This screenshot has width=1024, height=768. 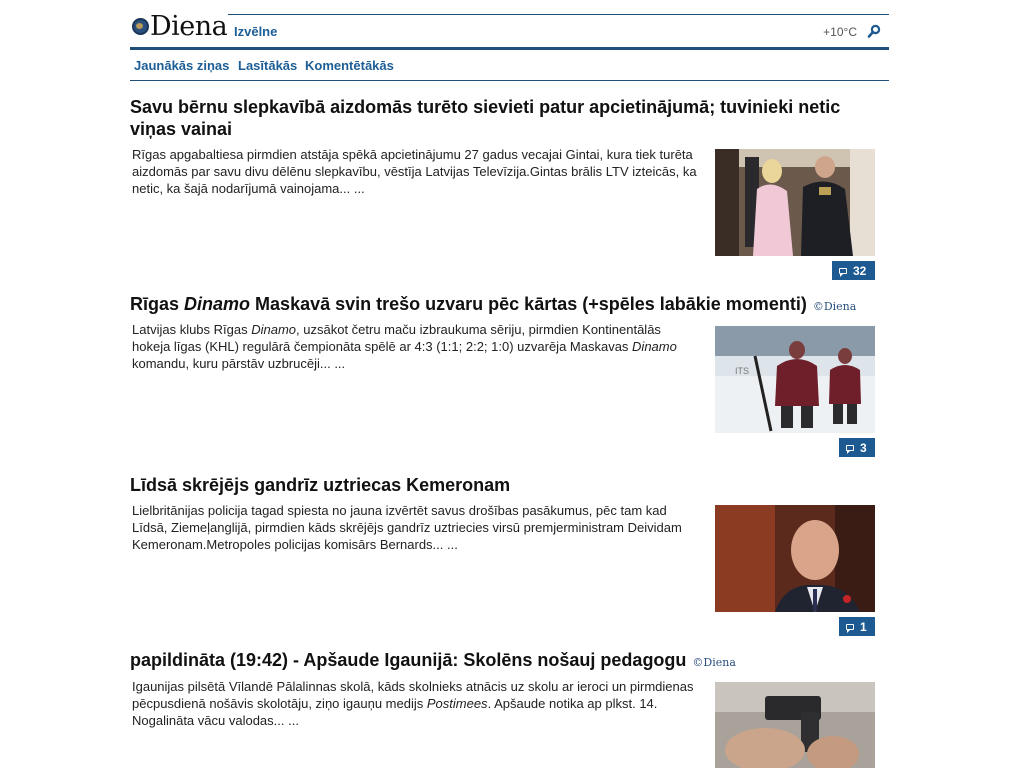 What do you see at coordinates (857, 626) in the screenshot?
I see `comment-count-badge: 1` at bounding box center [857, 626].